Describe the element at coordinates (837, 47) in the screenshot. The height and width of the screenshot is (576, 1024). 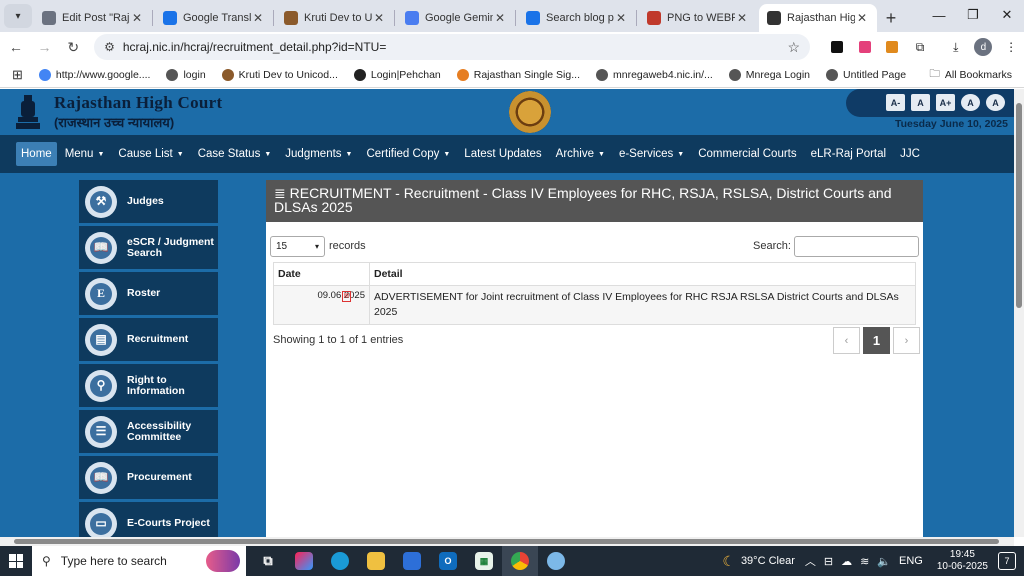
I see `extension-dark-icon` at that location.